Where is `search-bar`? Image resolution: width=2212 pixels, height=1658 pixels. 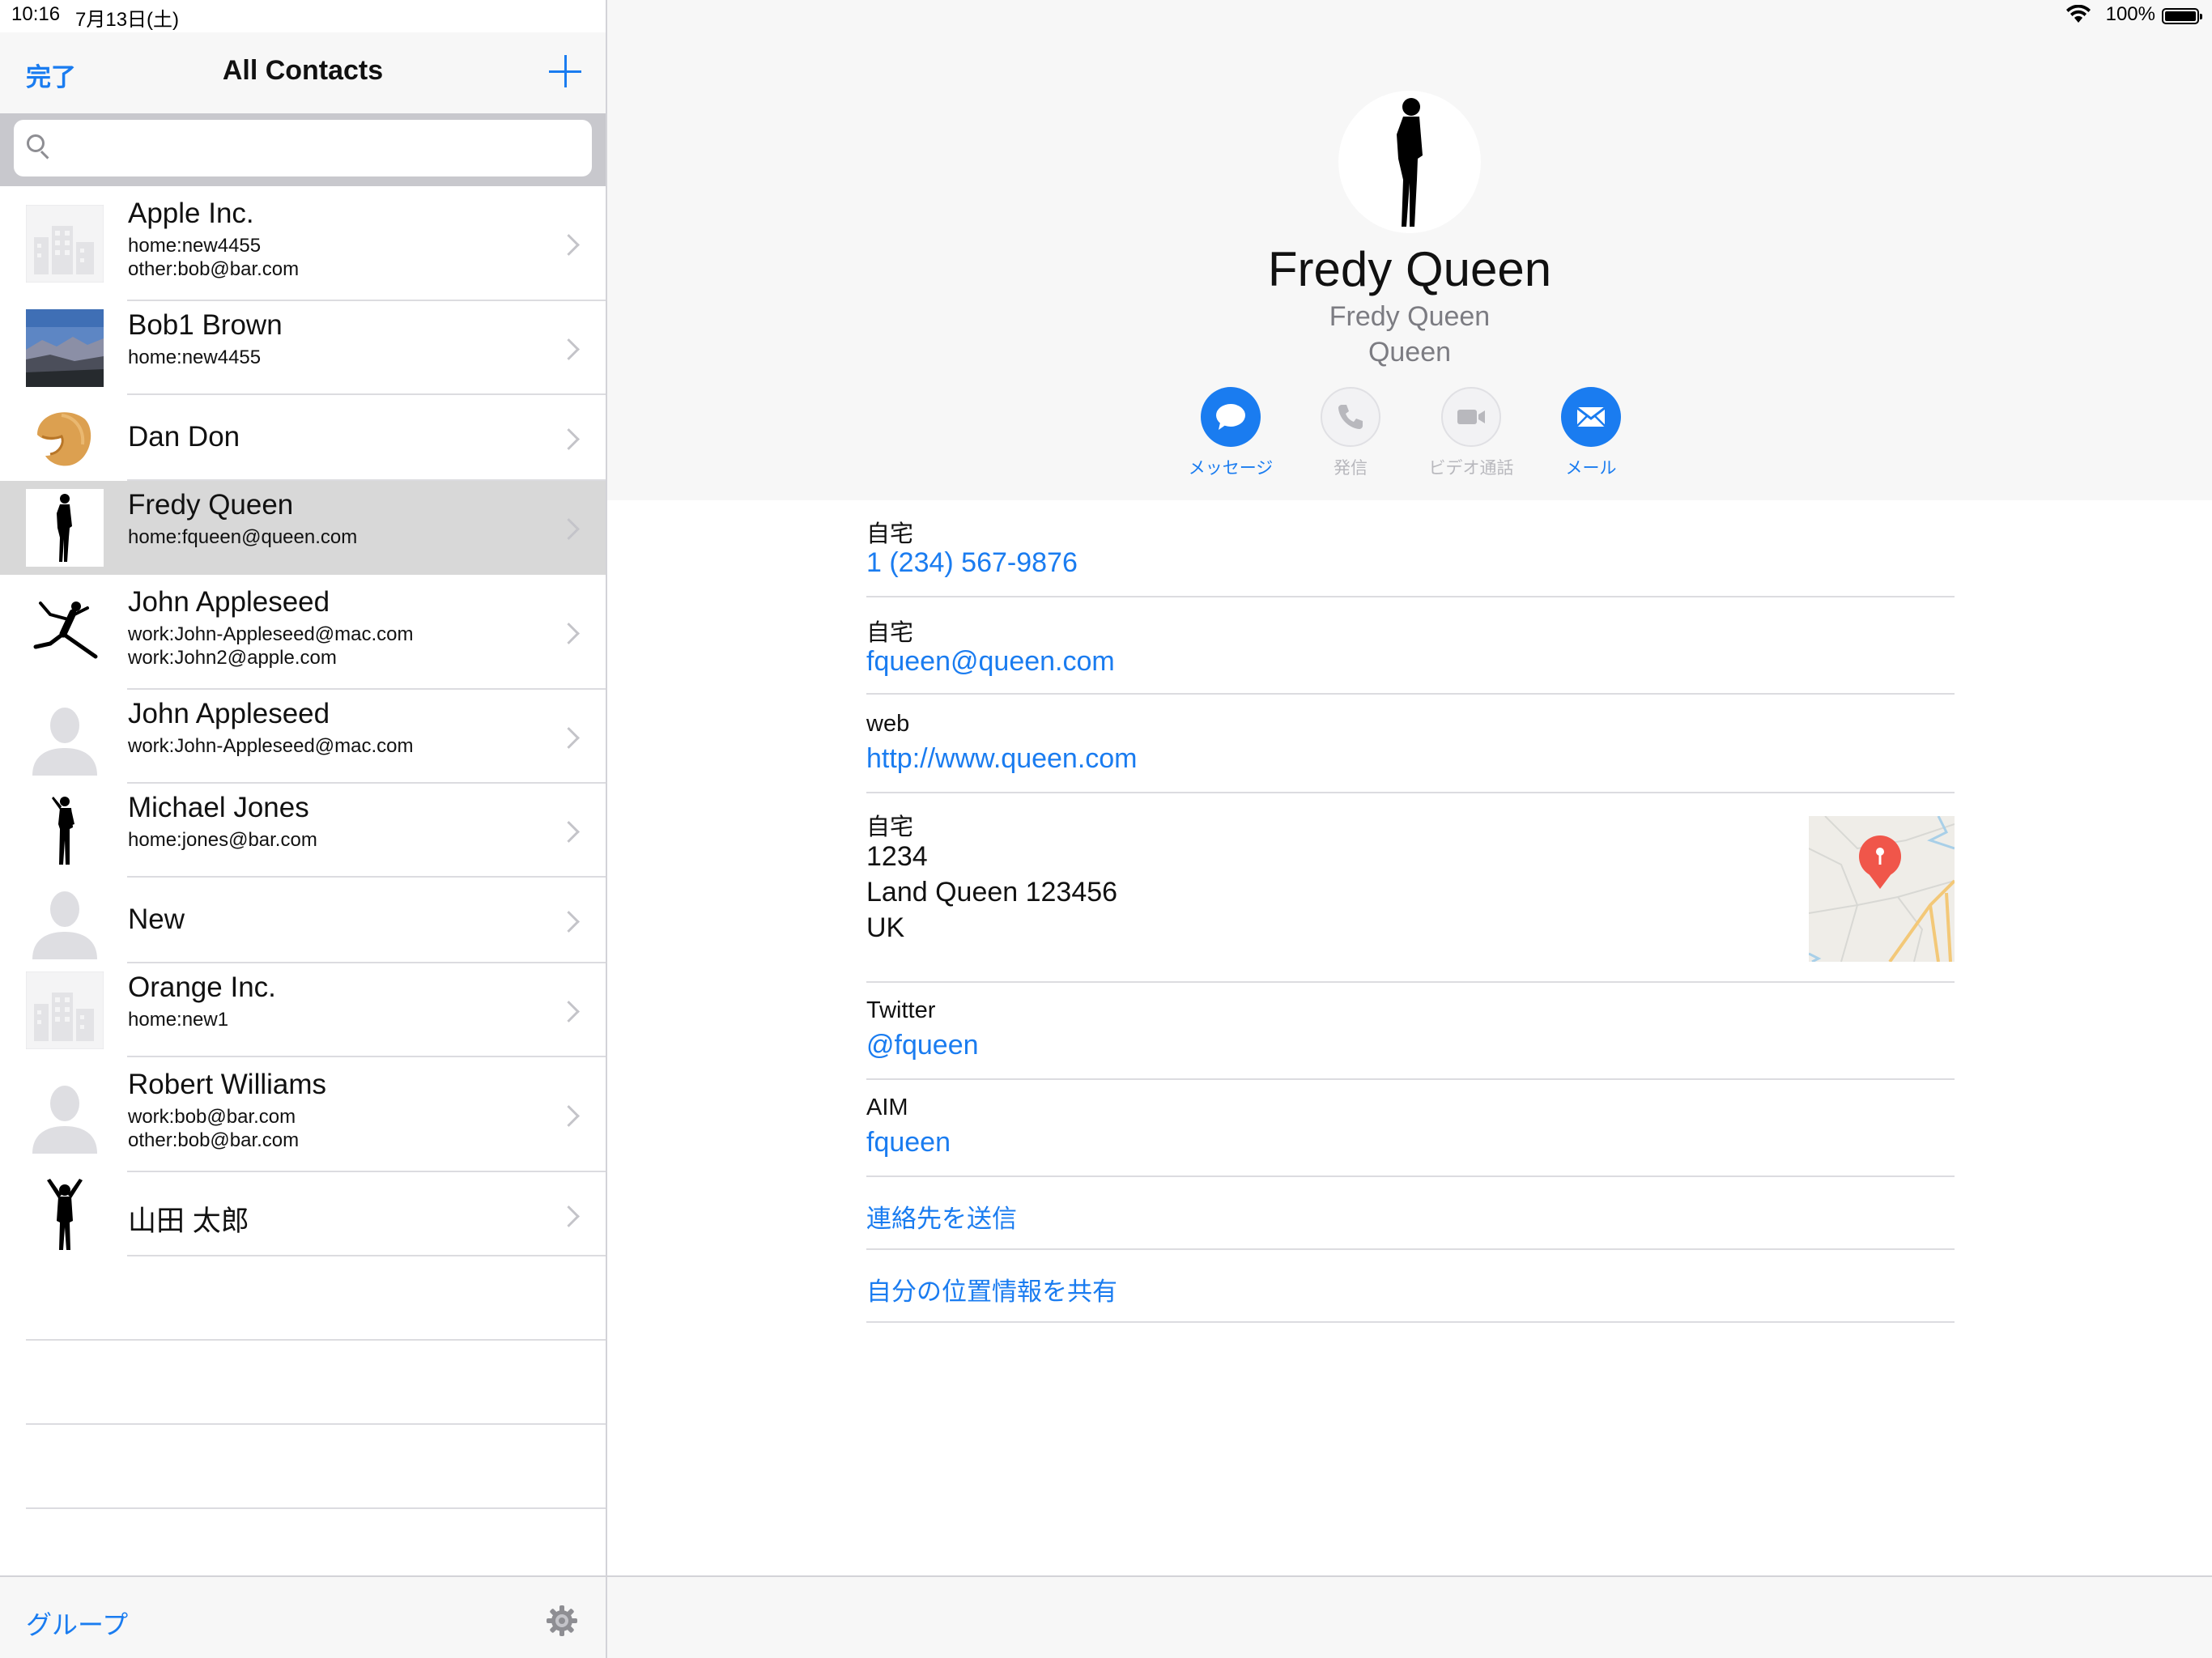 search-bar is located at coordinates (303, 149).